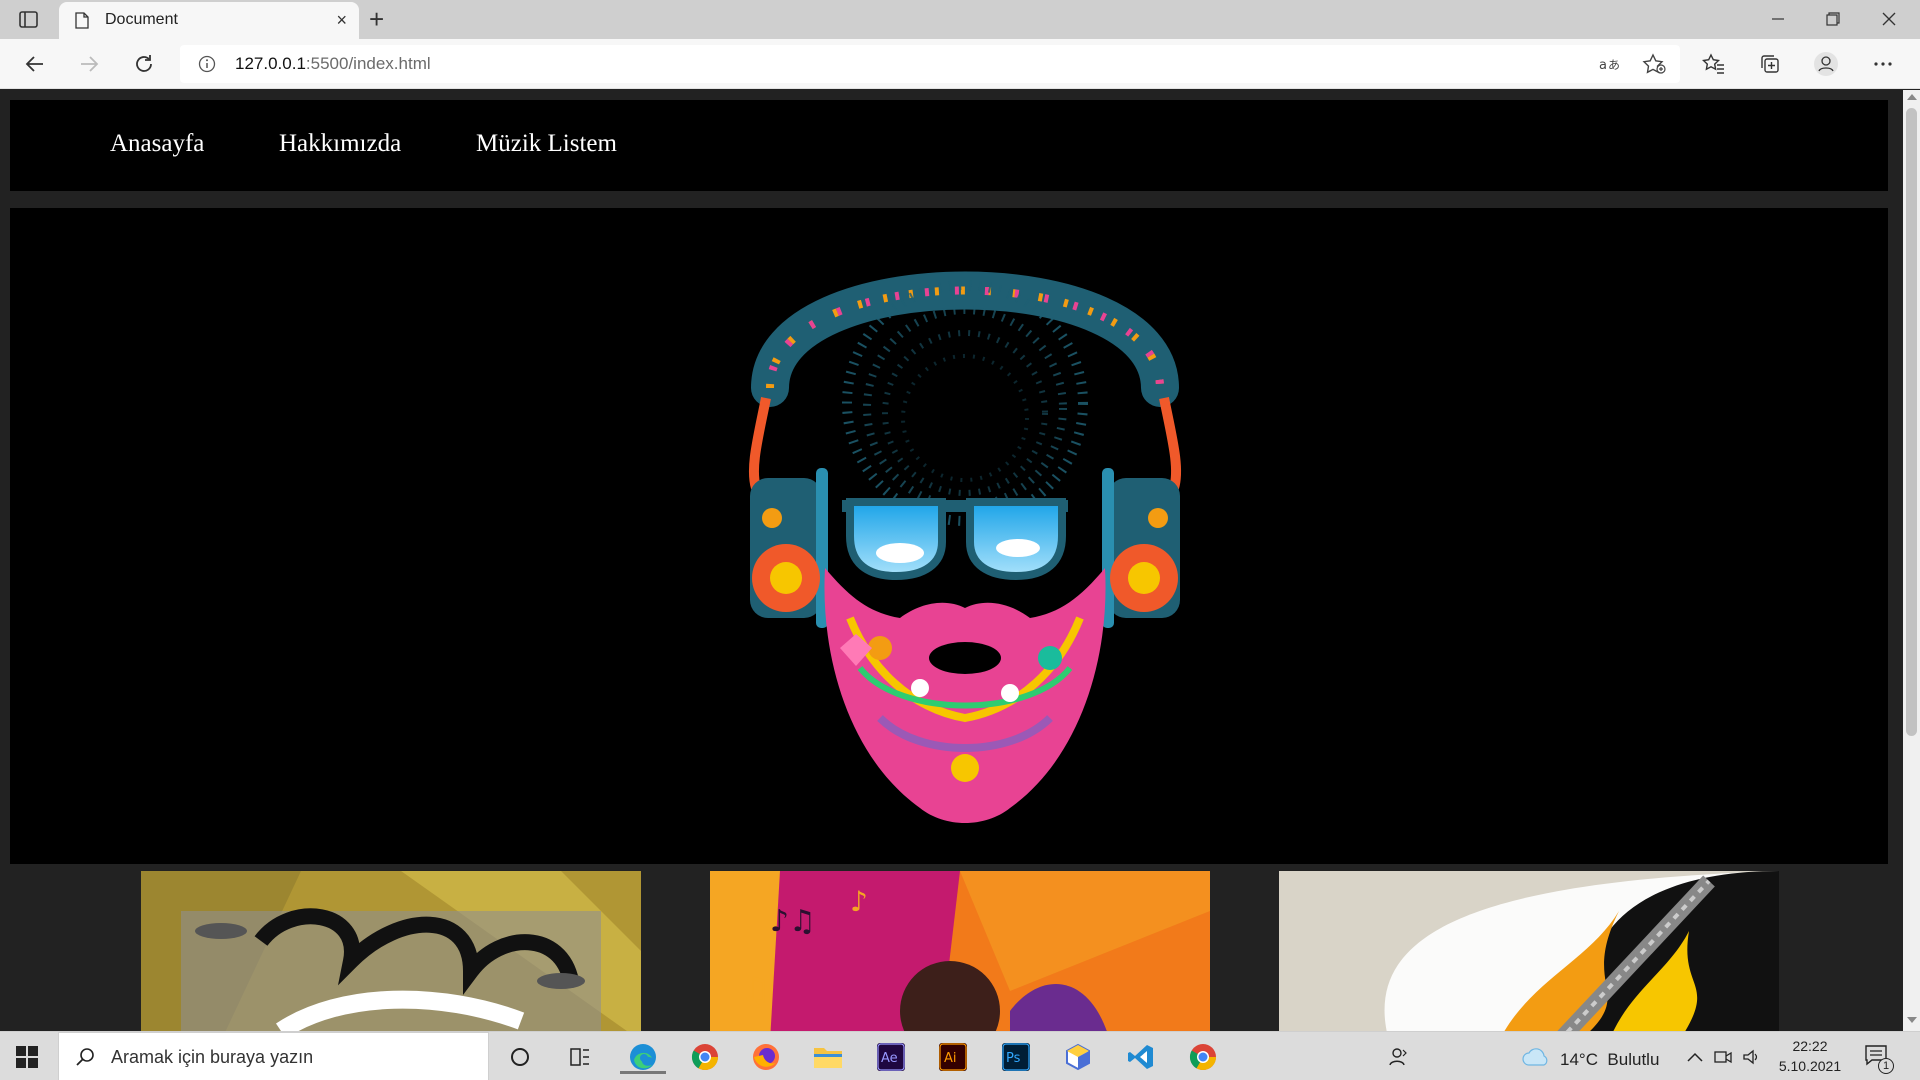 The image size is (1920, 1080). What do you see at coordinates (209, 20) in the screenshot?
I see `browser-tab-active: Document ×` at bounding box center [209, 20].